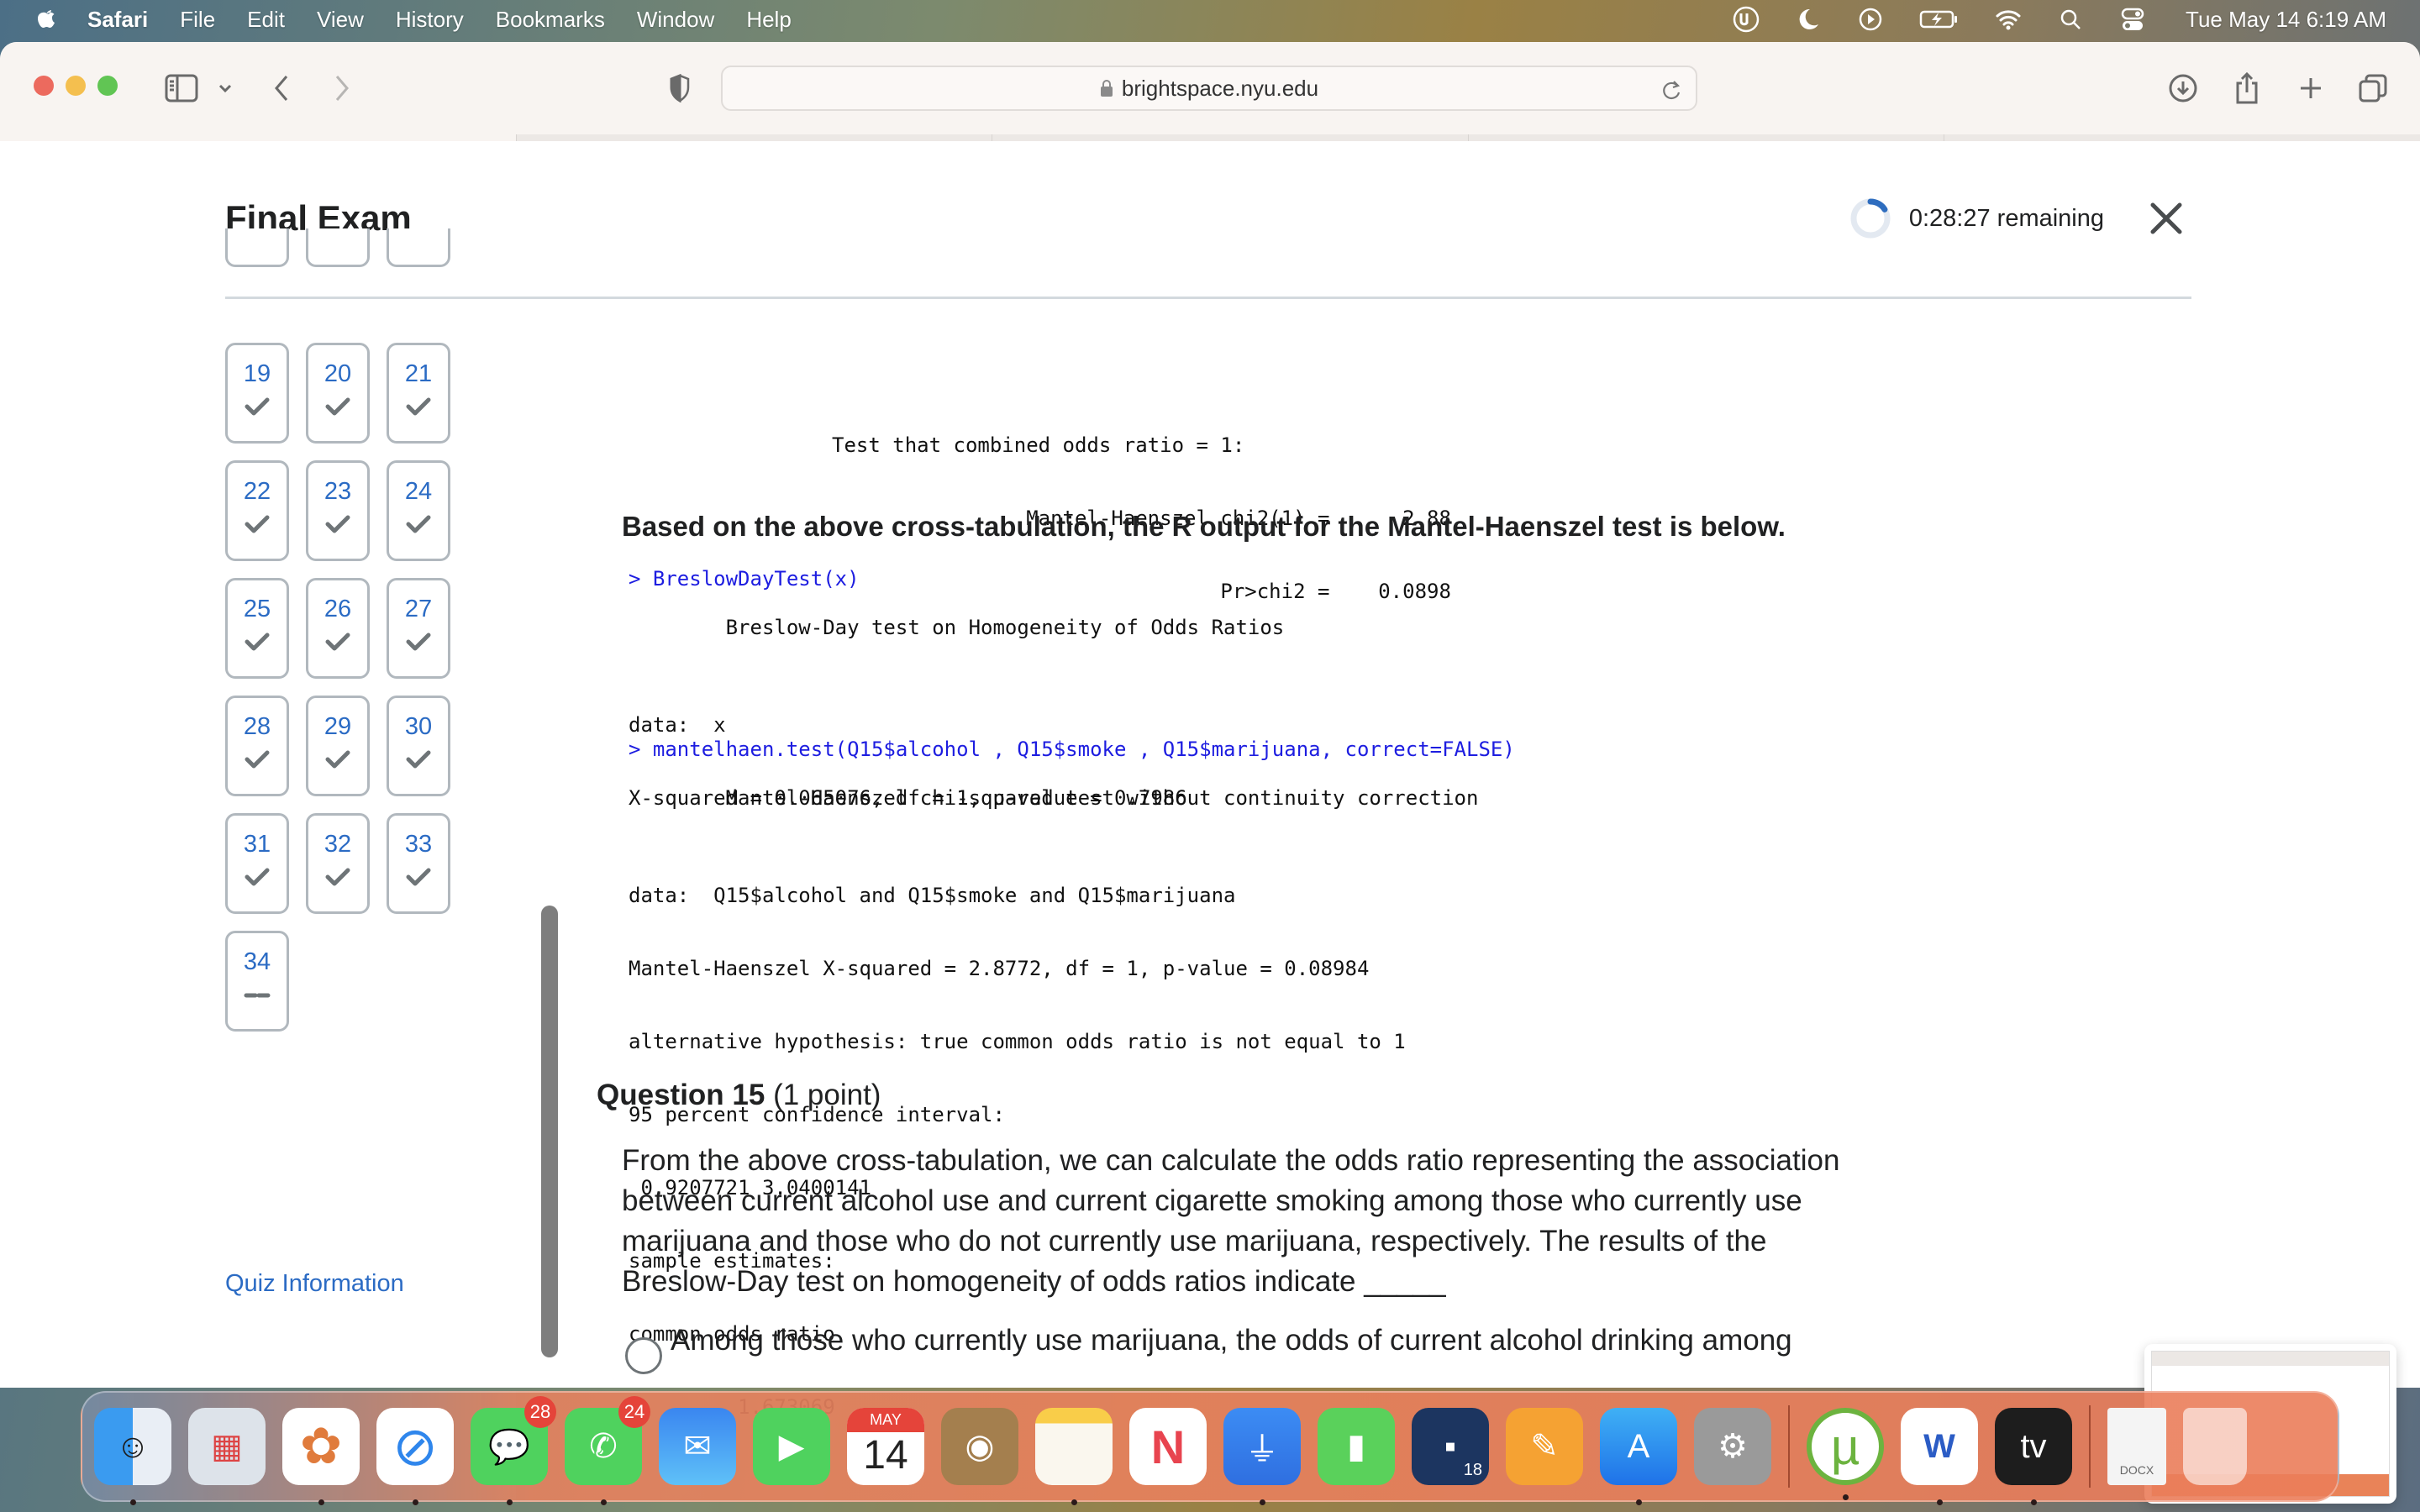 This screenshot has height=1512, width=2420. Describe the element at coordinates (1939, 1446) in the screenshot. I see `app-glyph: W` at that location.